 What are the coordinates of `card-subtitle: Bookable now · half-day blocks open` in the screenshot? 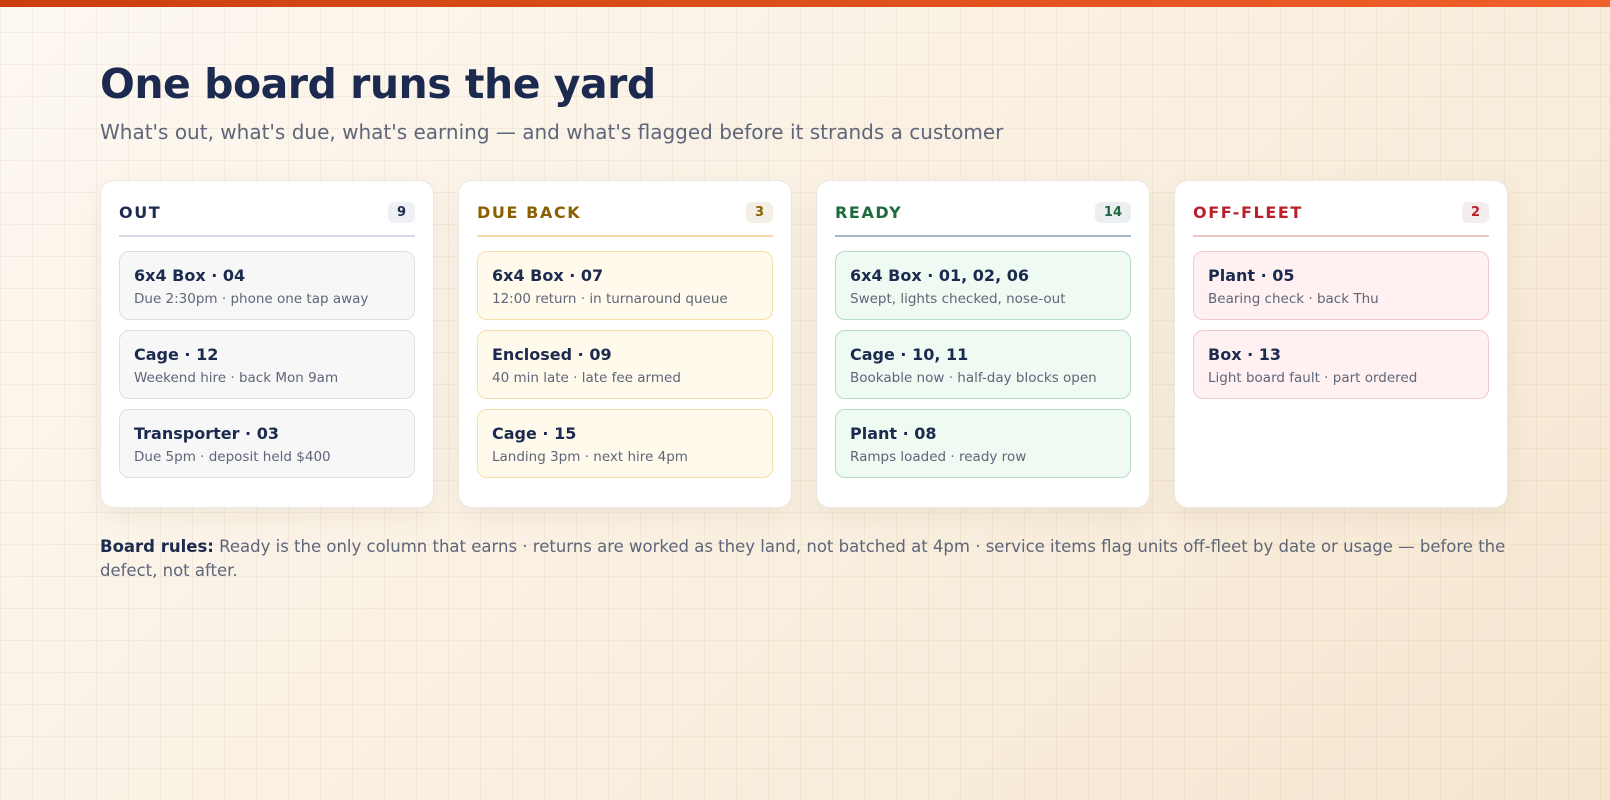 It's located at (973, 378).